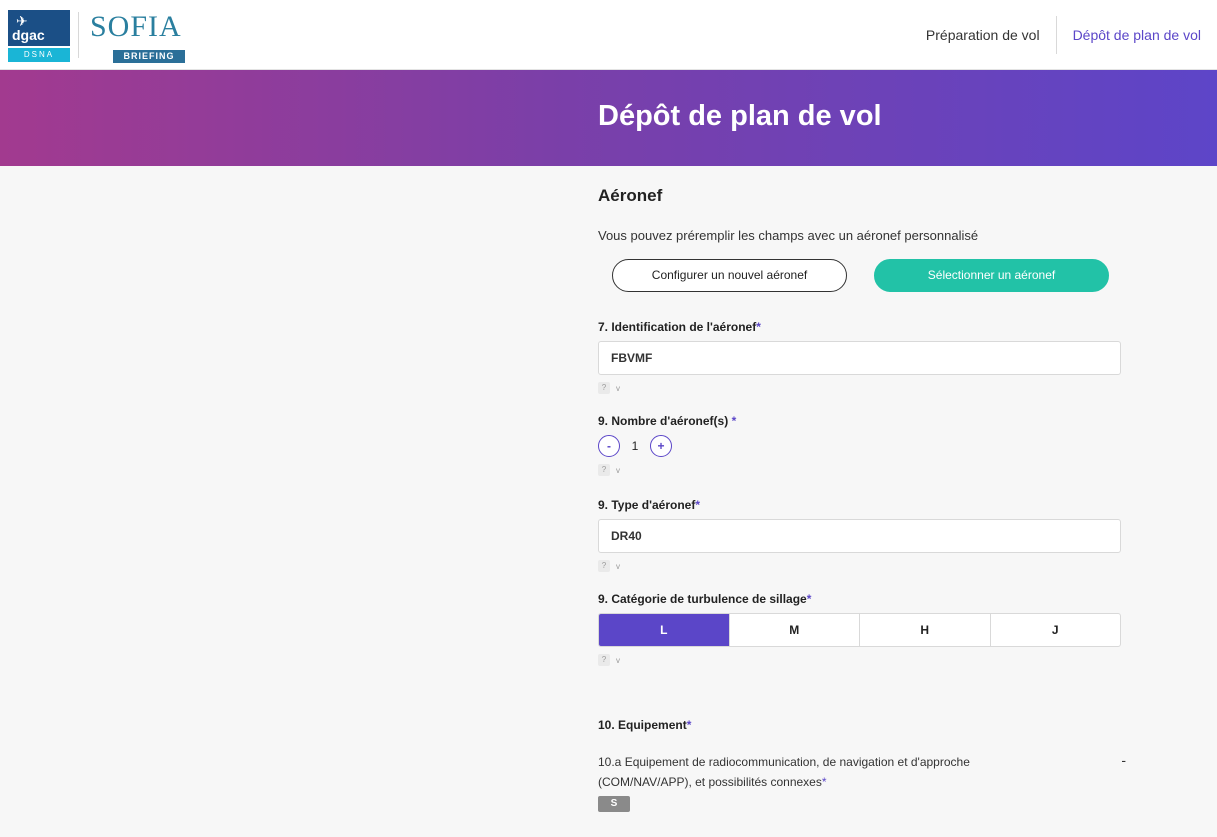 Image resolution: width=1217 pixels, height=837 pixels. Describe the element at coordinates (630, 195) in the screenshot. I see `aircraft-section-title: Aéronef` at that location.